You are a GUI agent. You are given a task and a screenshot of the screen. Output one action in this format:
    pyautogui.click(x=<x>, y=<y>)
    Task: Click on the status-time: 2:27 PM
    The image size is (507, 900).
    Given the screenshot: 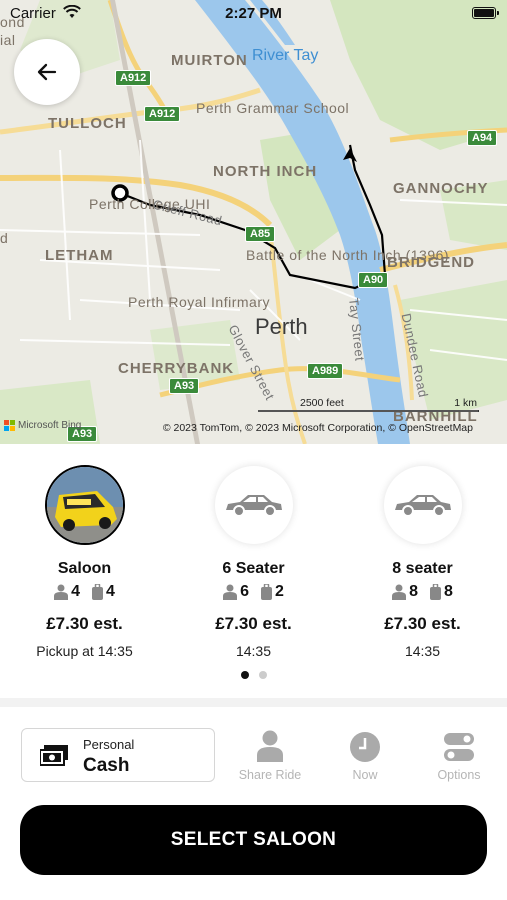 What is the action you would take?
    pyautogui.click(x=253, y=13)
    